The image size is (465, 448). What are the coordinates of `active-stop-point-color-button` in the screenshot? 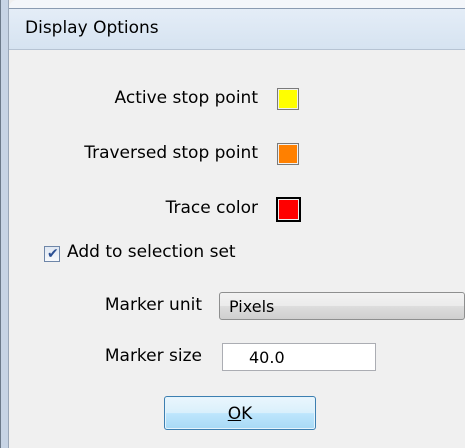 It's located at (288, 99).